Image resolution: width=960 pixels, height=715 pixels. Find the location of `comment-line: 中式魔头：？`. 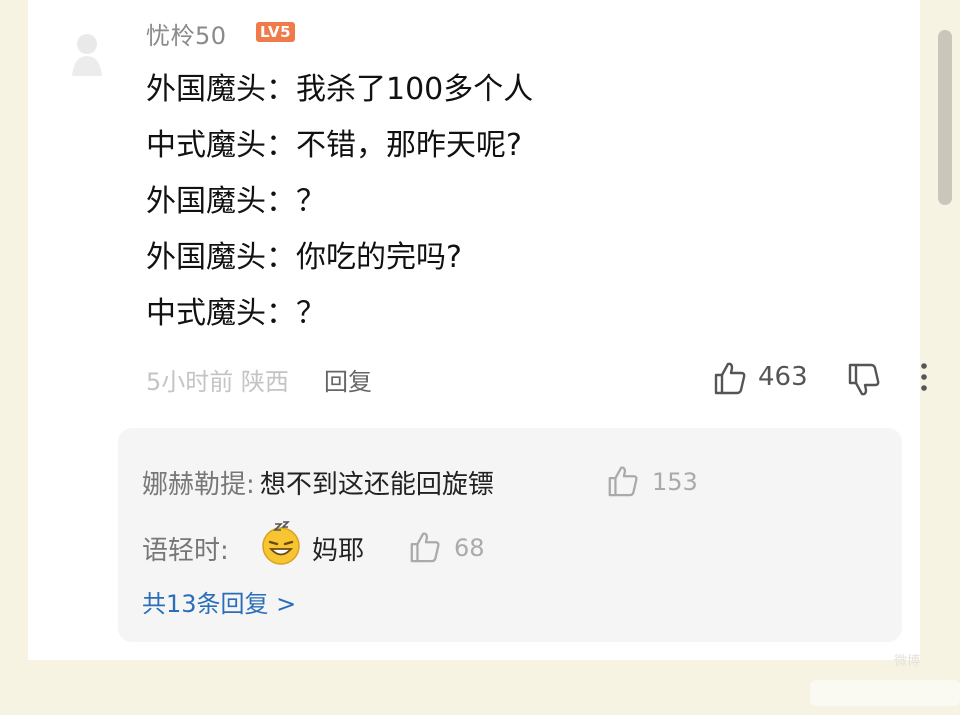

comment-line: 中式魔头：？ is located at coordinates (236, 313).